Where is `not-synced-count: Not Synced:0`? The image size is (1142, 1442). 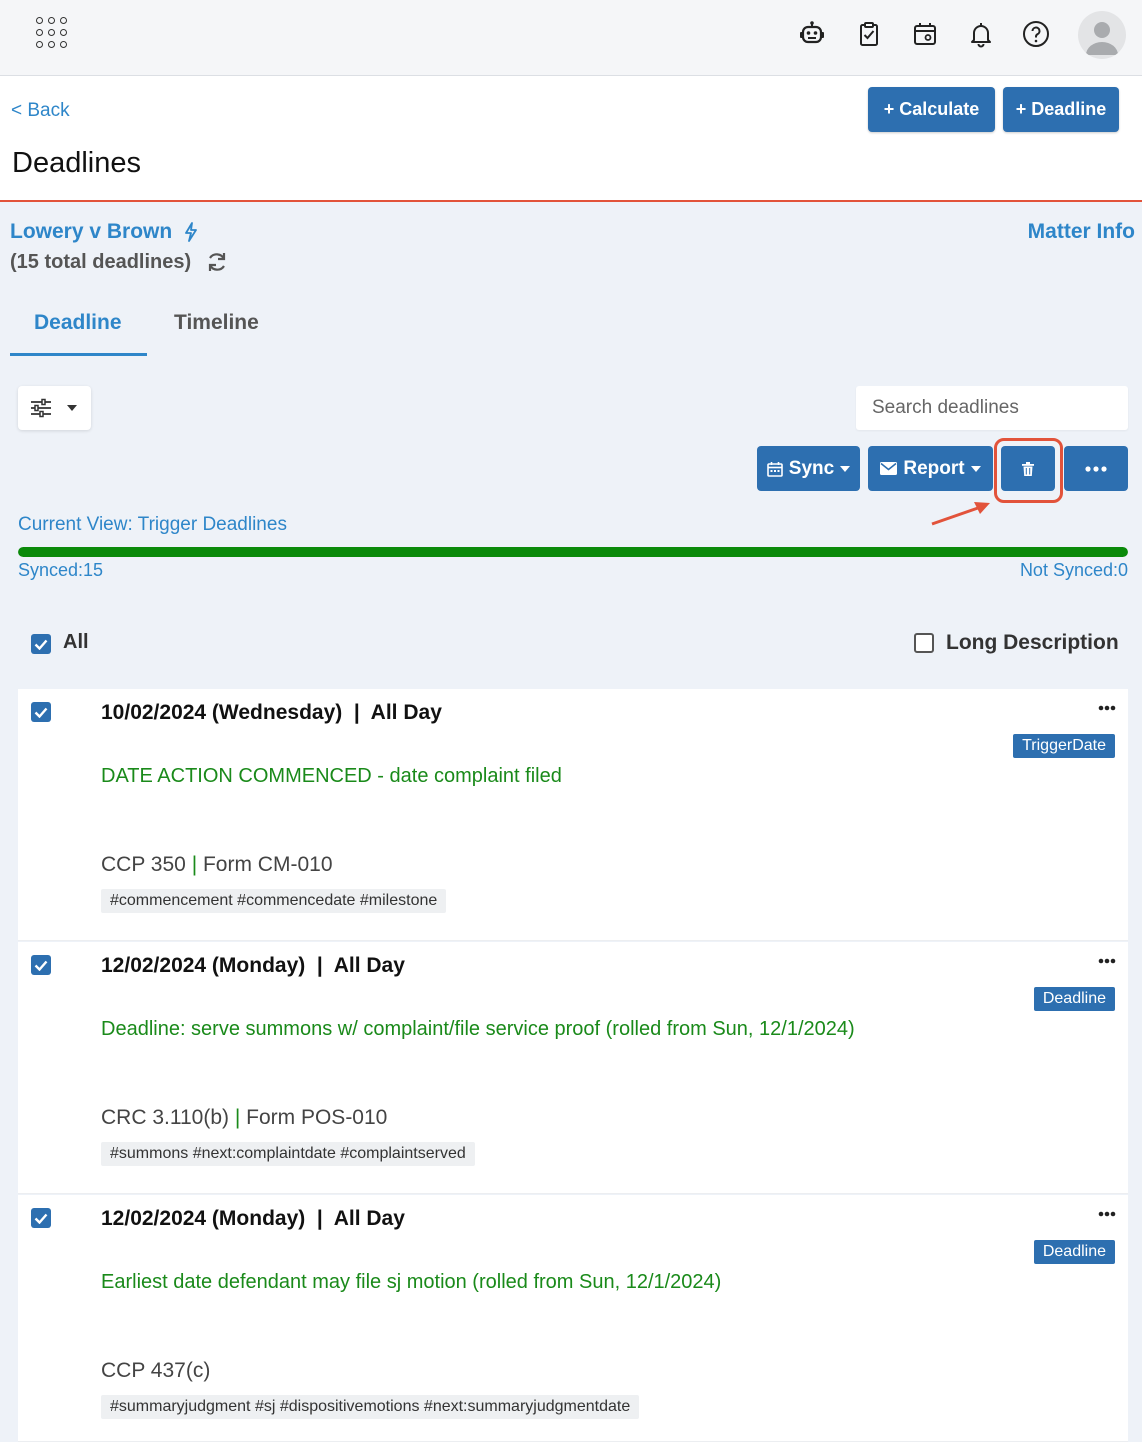
not-synced-count: Not Synced:0 is located at coordinates (1073, 570).